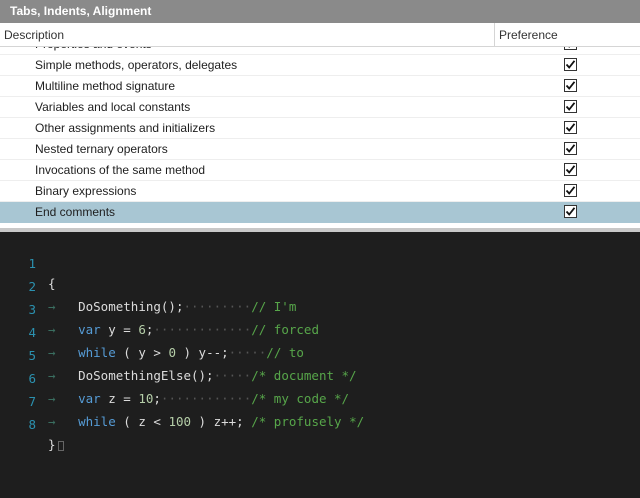 Image resolution: width=640 pixels, height=498 pixels. What do you see at coordinates (113, 107) in the screenshot?
I see `option-label: Variables and local constants` at bounding box center [113, 107].